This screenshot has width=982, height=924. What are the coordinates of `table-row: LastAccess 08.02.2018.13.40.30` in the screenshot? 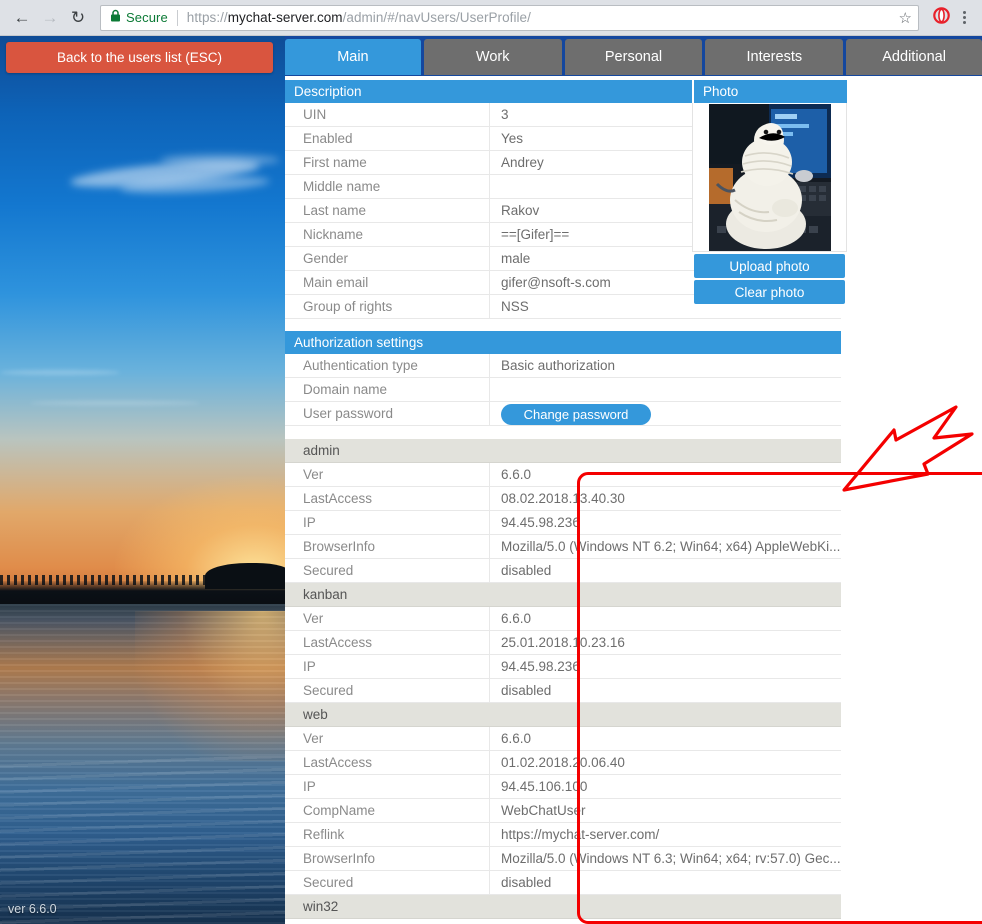 It's located at (563, 499).